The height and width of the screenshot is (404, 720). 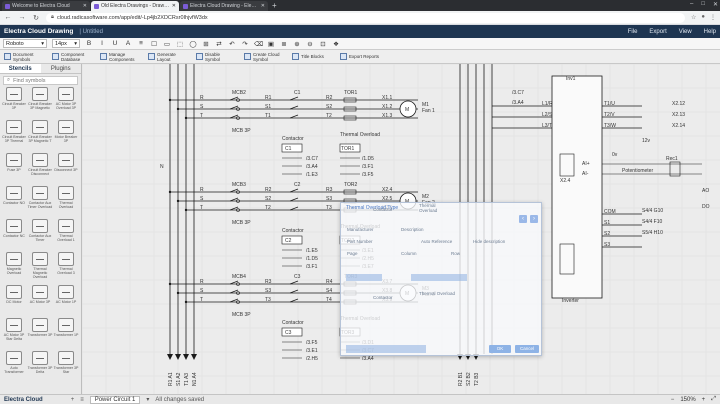 What do you see at coordinates (40, 102) in the screenshot?
I see `stencil-symbol: Circuit Breaker 3P Magnetic` at bounding box center [40, 102].